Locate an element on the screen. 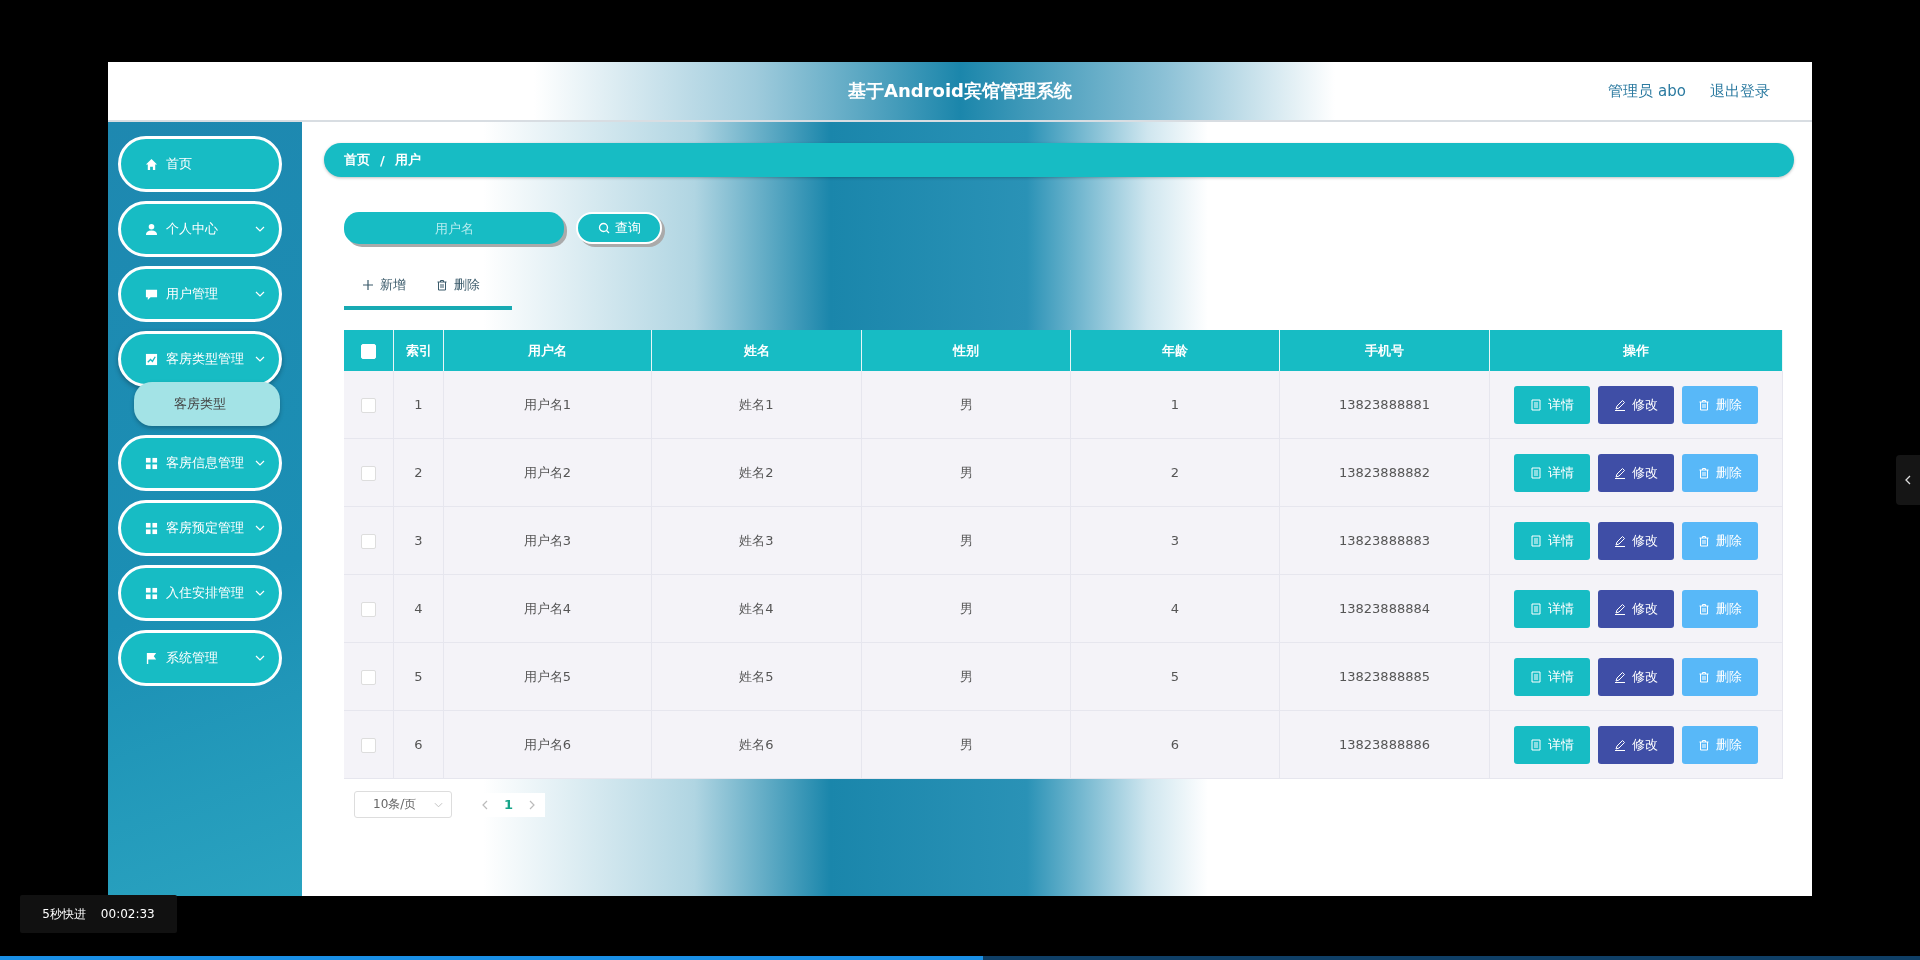 Image resolution: width=1920 pixels, height=960 pixels. flag-icon is located at coordinates (151, 658).